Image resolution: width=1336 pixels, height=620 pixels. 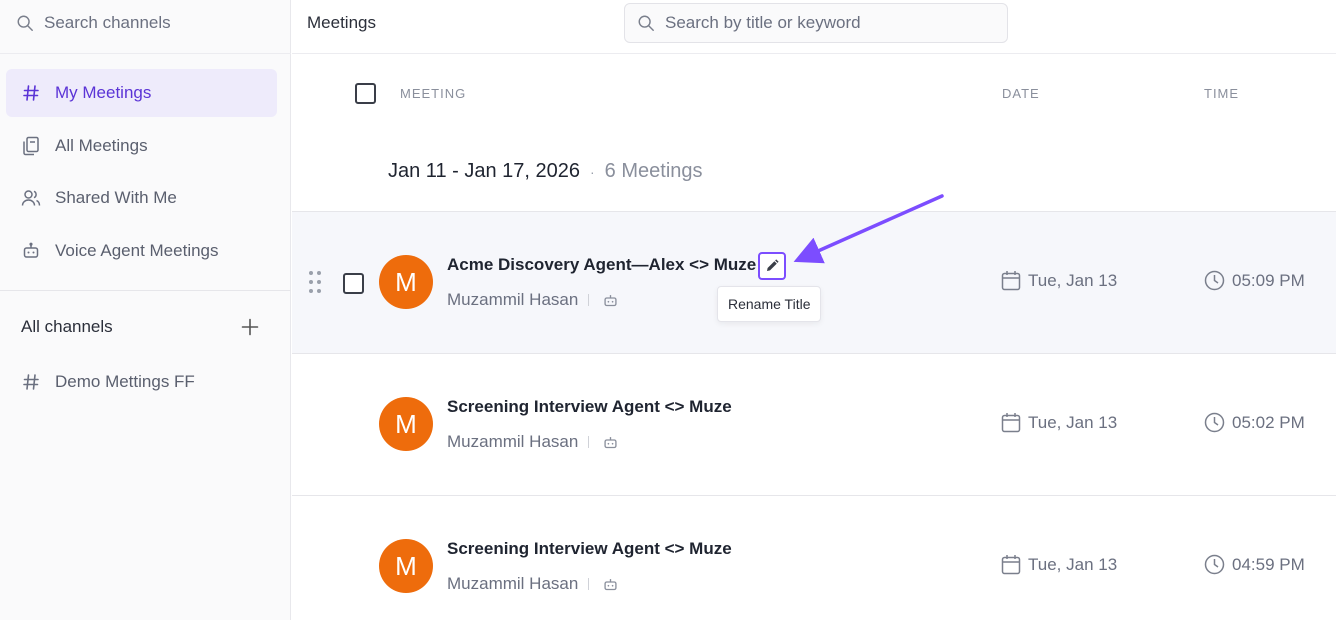 I want to click on sidebar-item-label: All Meetings, so click(x=101, y=145).